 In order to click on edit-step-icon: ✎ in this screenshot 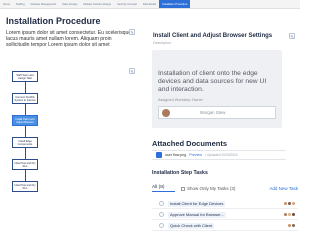, I will do `click(292, 36)`.